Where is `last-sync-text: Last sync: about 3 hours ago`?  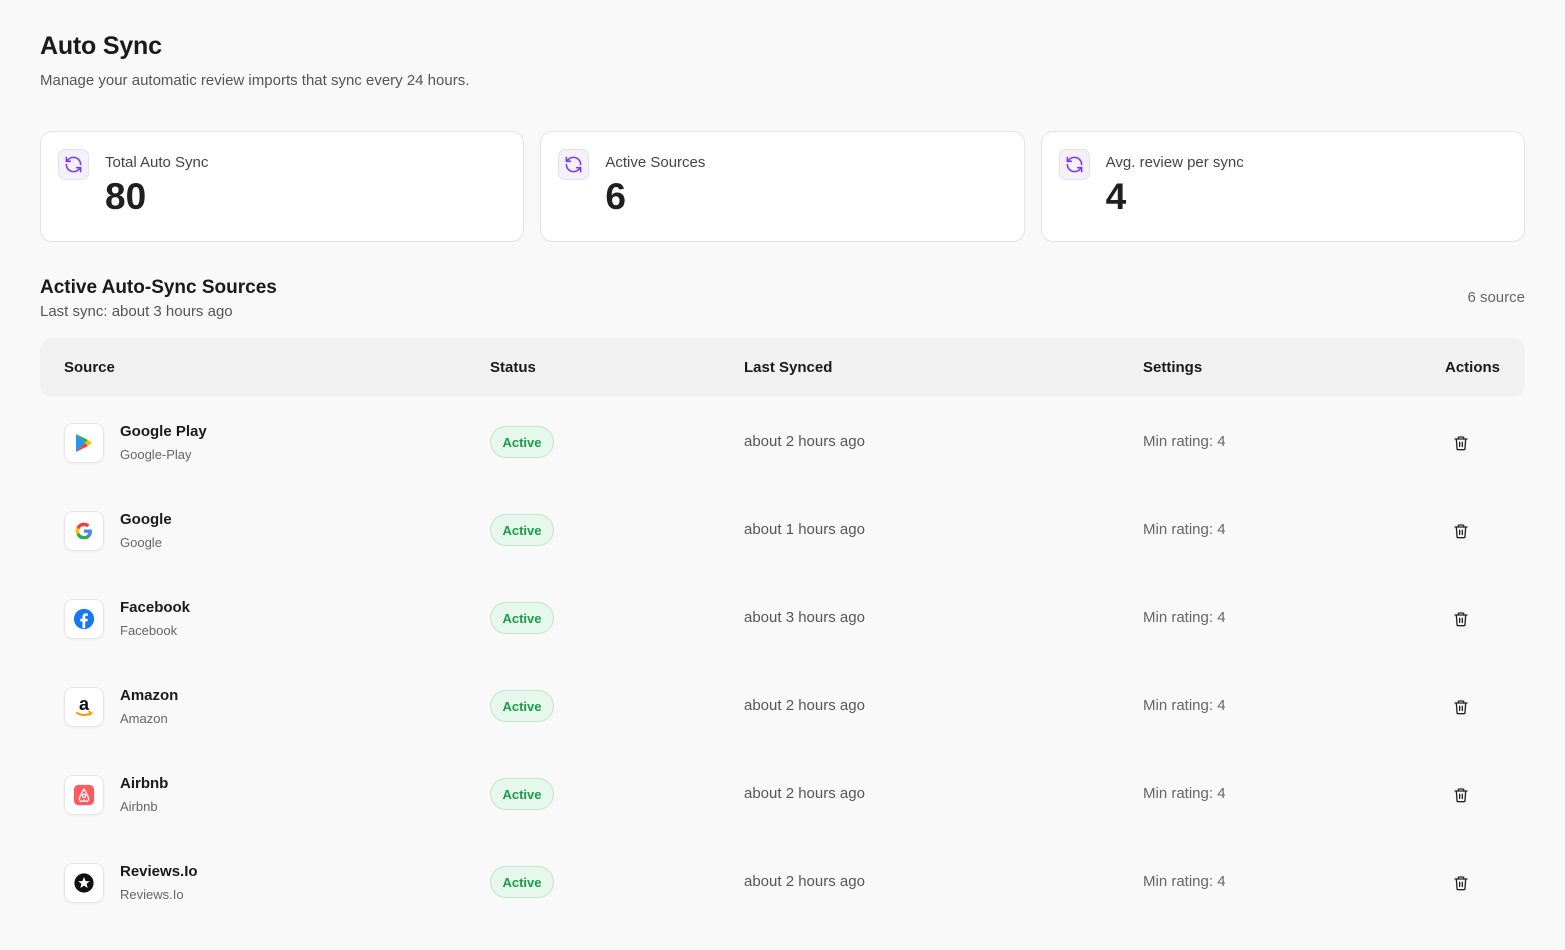
last-sync-text: Last sync: about 3 hours ago is located at coordinates (136, 311).